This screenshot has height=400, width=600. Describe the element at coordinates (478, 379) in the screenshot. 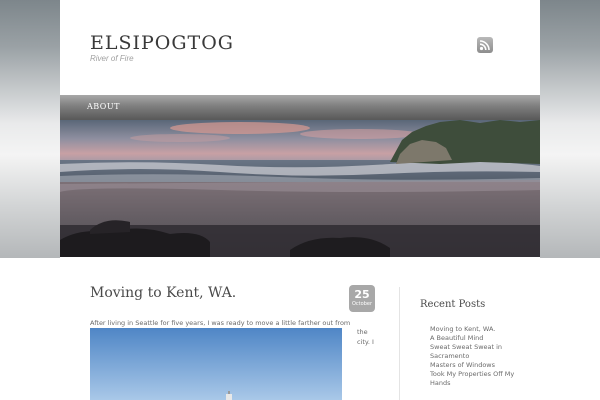

I see `recent-post-link: Took My Properties Off My Hands` at that location.